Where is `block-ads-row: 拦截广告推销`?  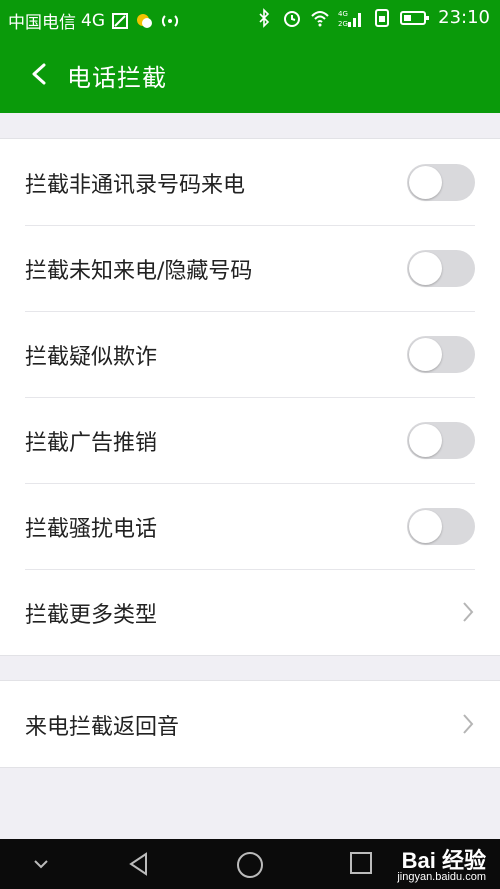 block-ads-row: 拦截广告推销 is located at coordinates (250, 440).